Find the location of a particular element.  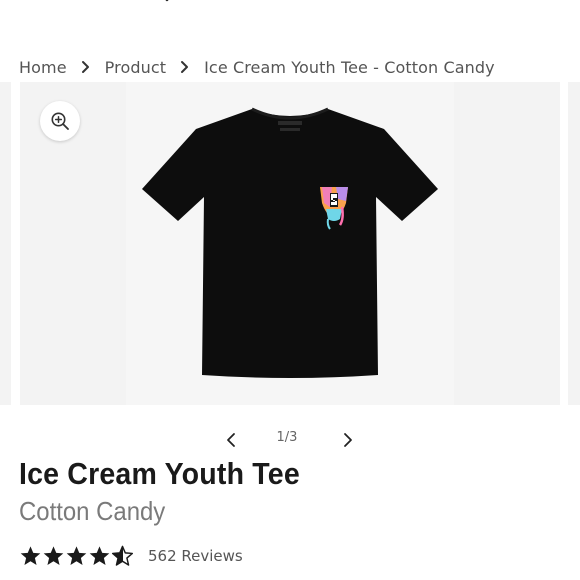

product-variant: Cotton Candy is located at coordinates (92, 511).